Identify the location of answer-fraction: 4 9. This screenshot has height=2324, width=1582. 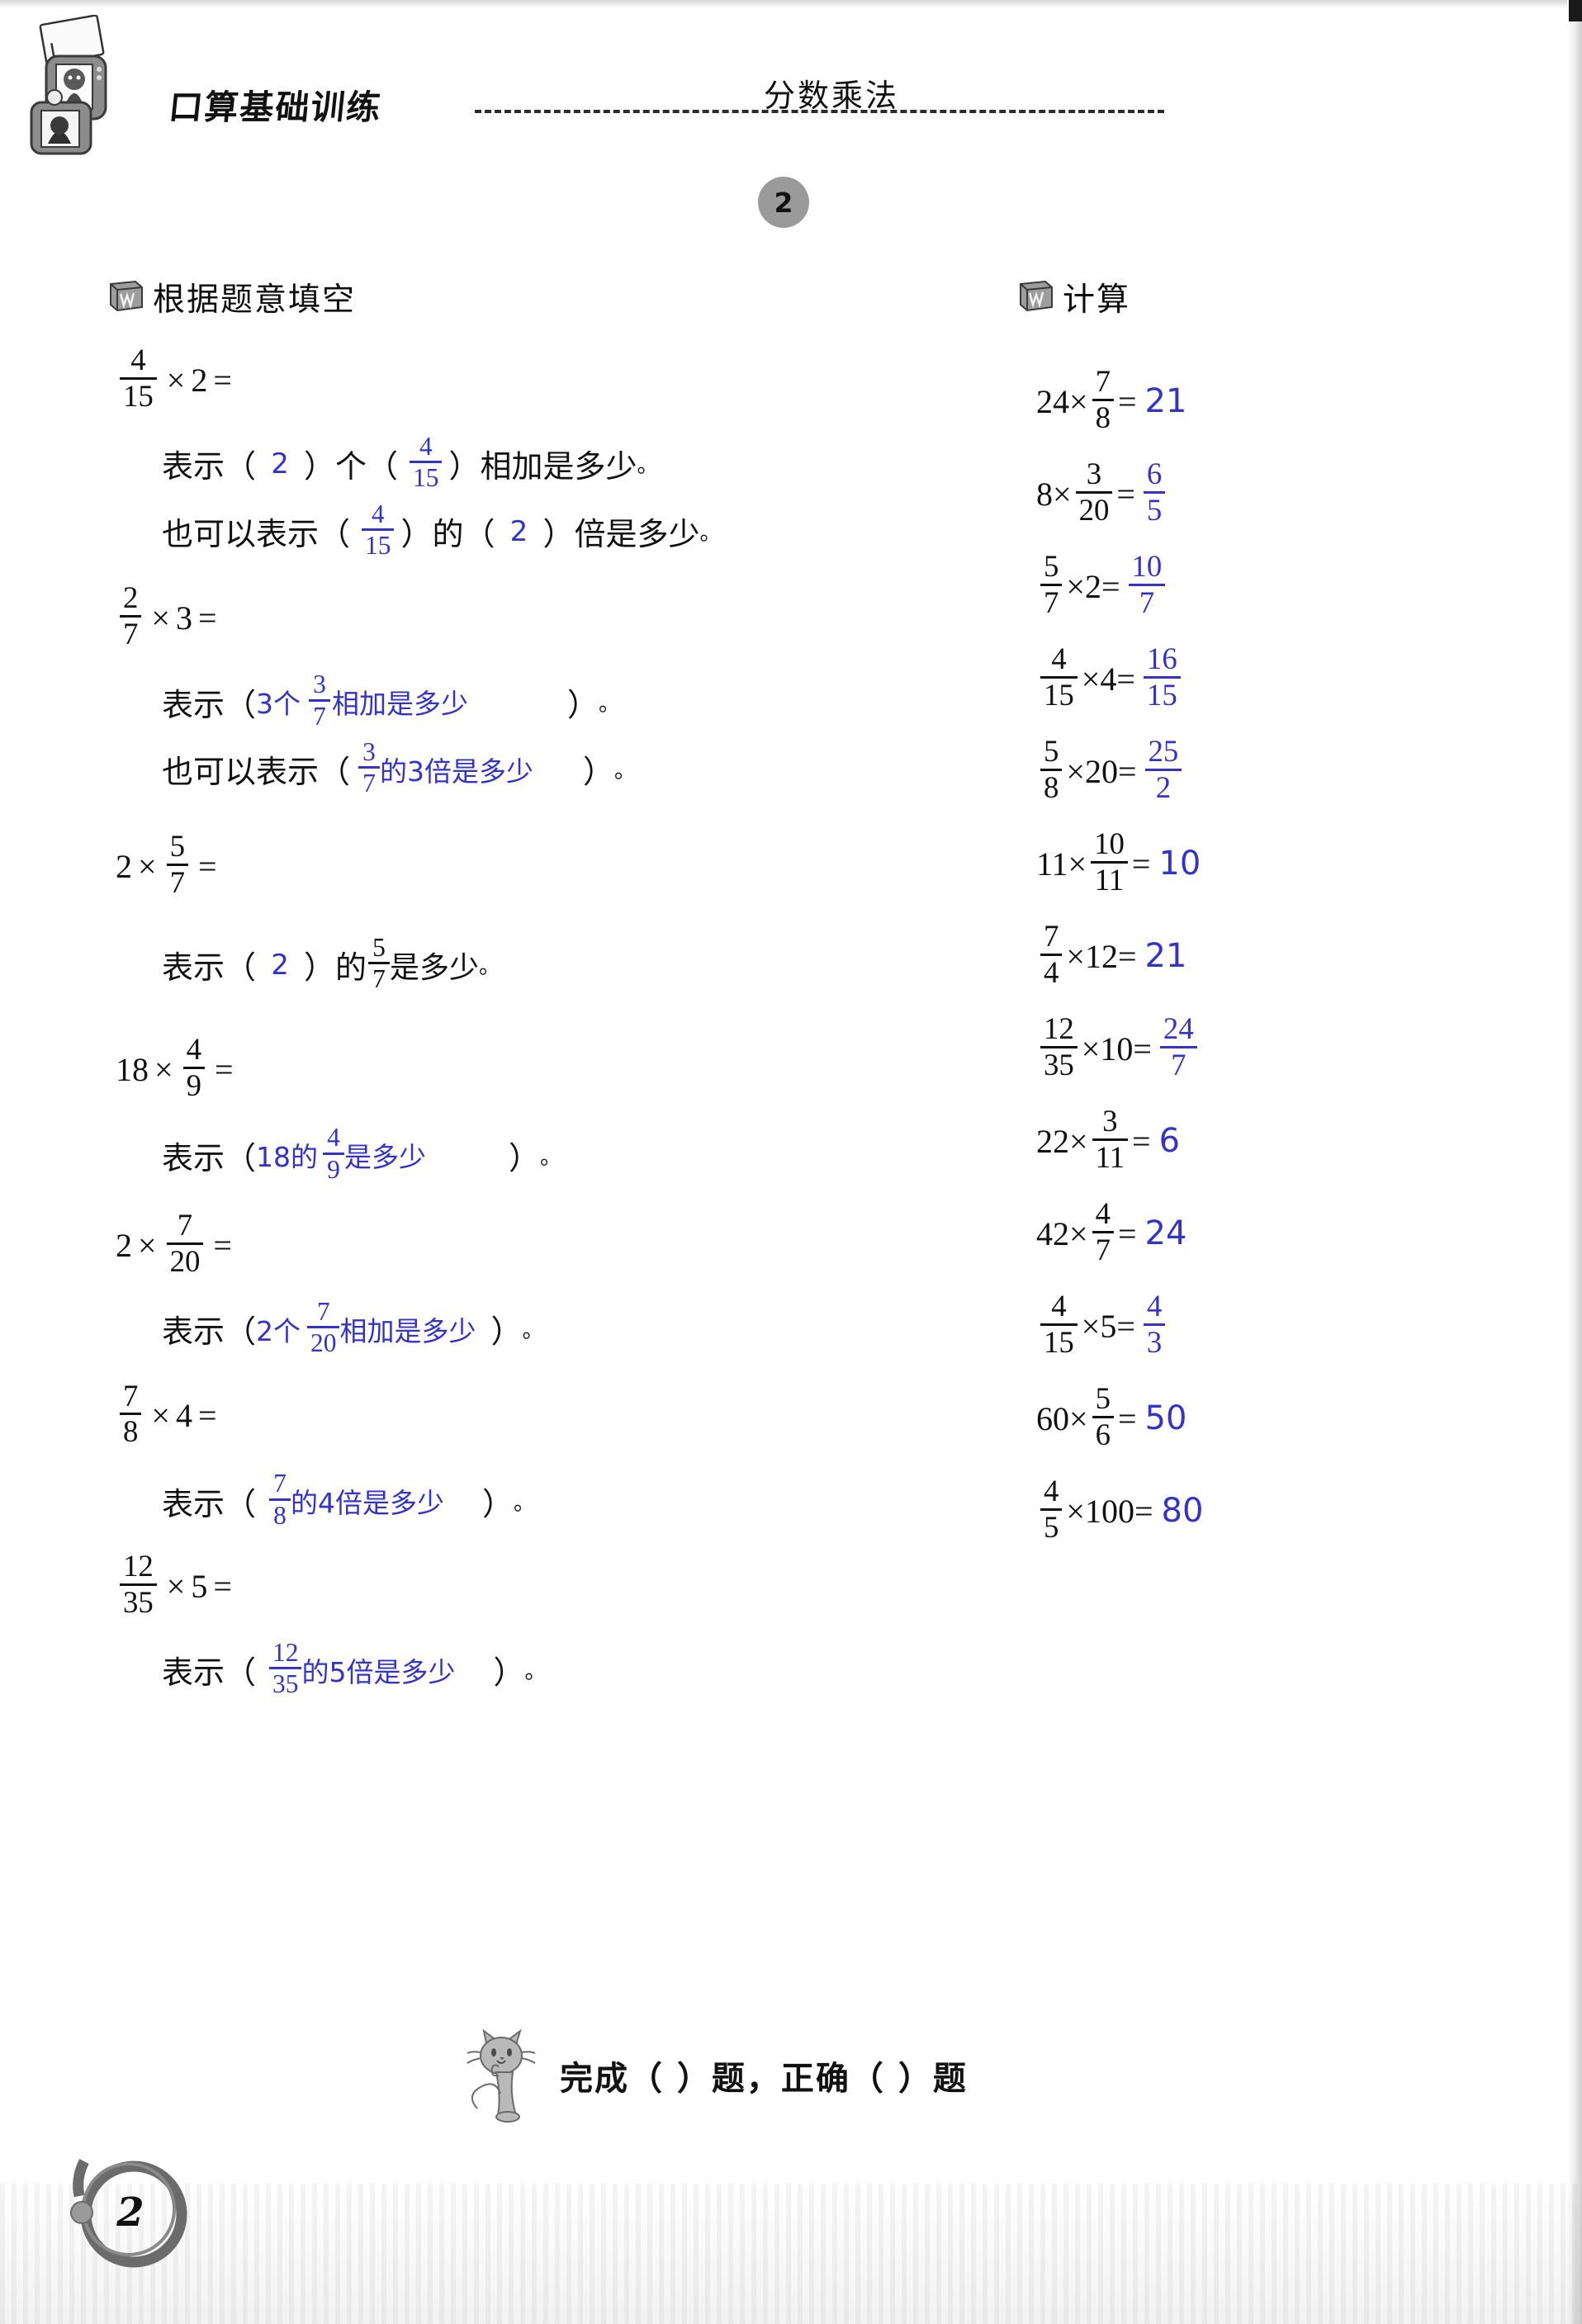
(334, 1153).